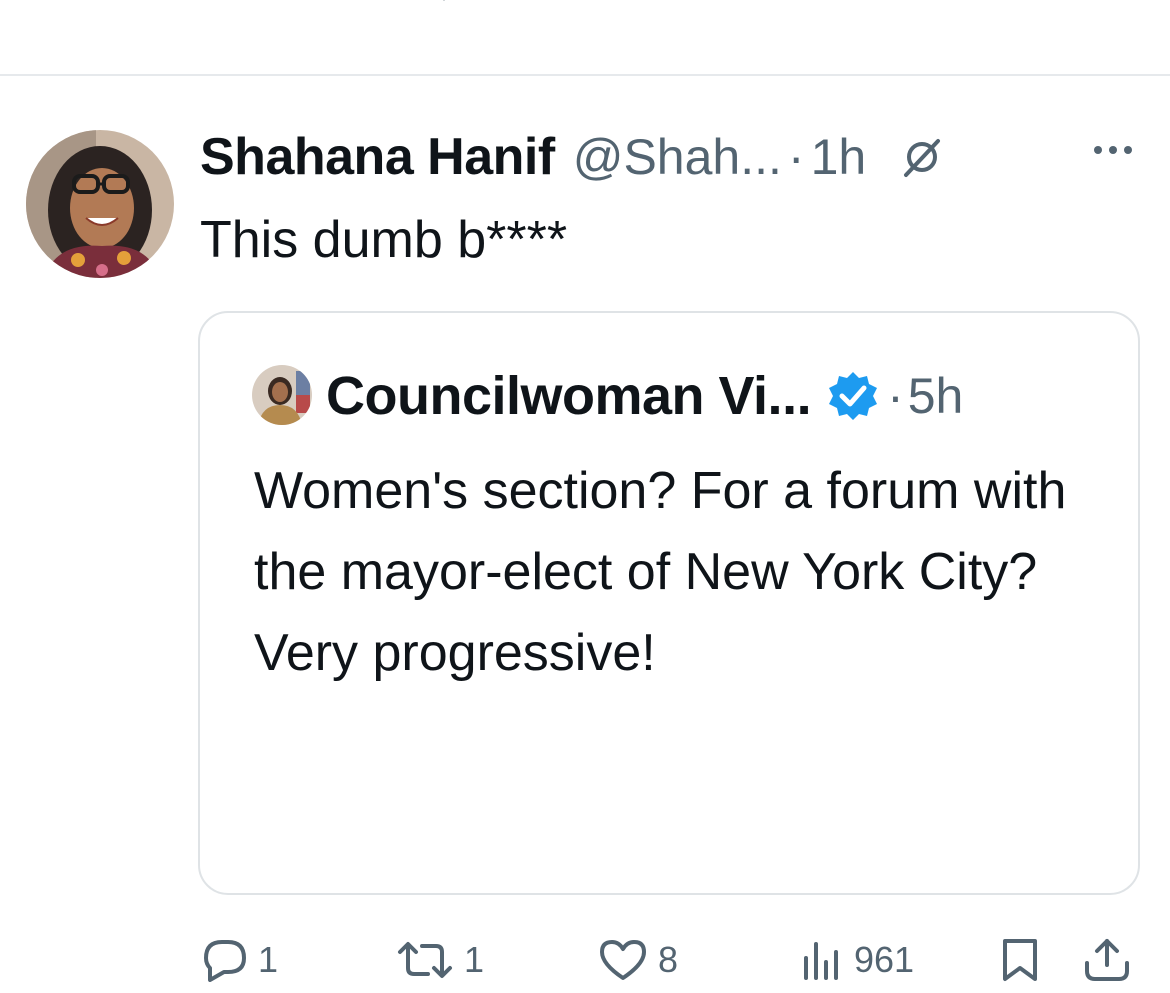 The height and width of the screenshot is (993, 1170). I want to click on view-count: 961, so click(884, 959).